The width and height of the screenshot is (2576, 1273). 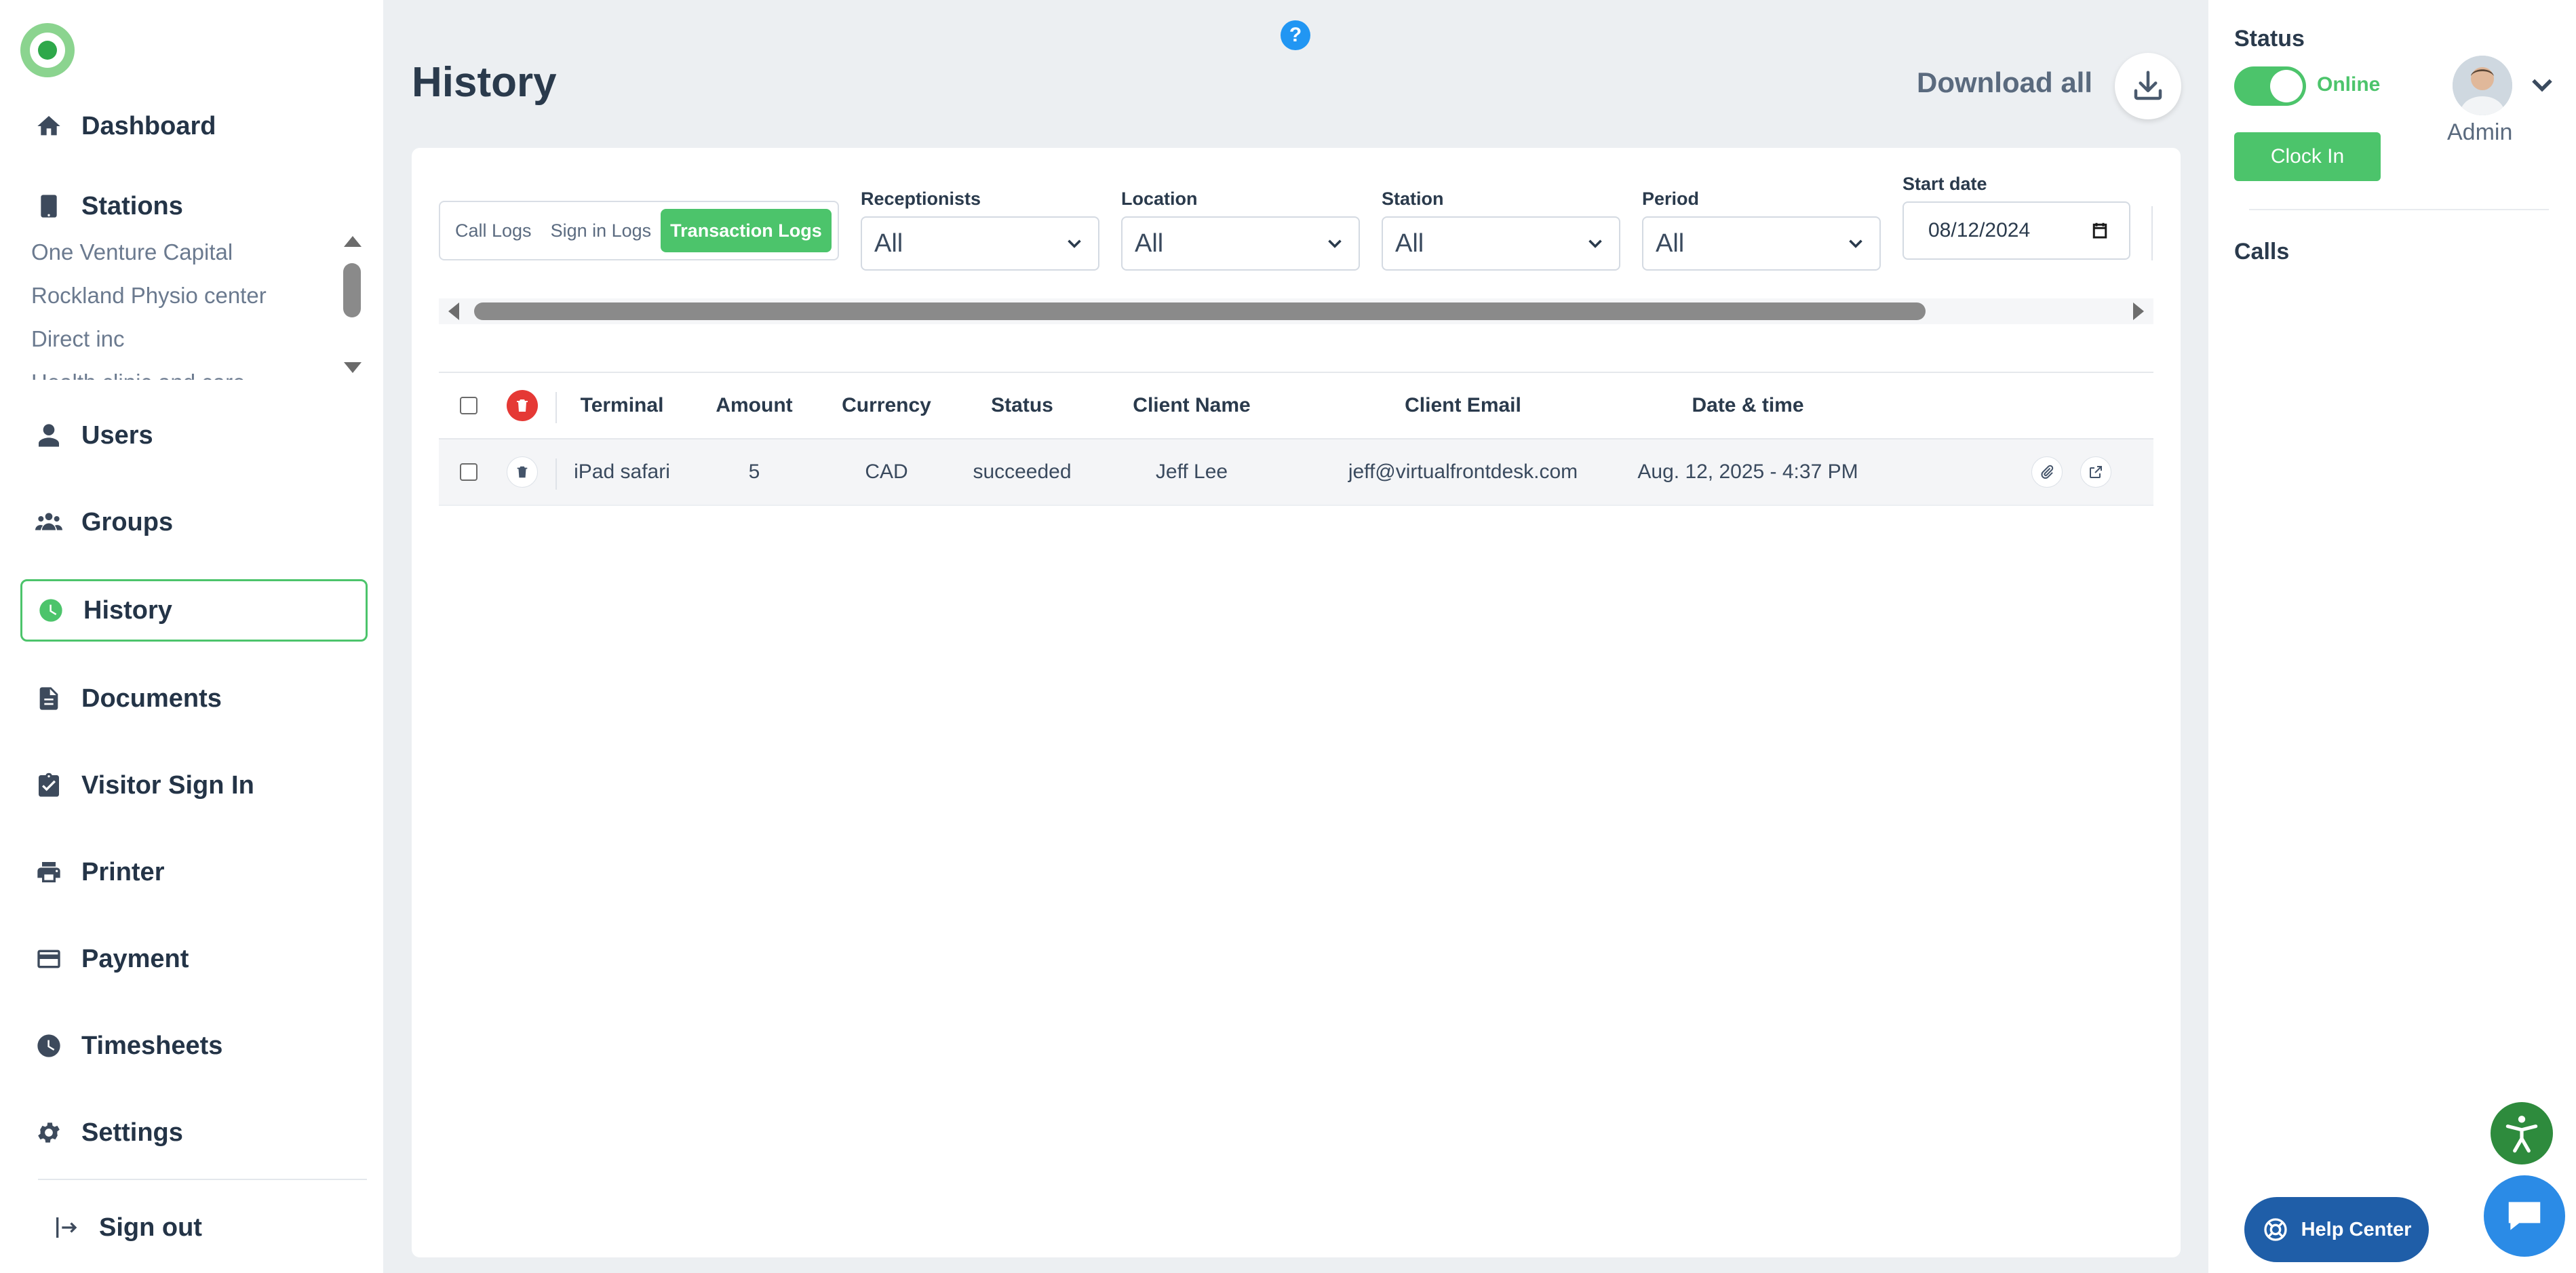 What do you see at coordinates (2336, 1229) in the screenshot?
I see `help-center-button: Help Center` at bounding box center [2336, 1229].